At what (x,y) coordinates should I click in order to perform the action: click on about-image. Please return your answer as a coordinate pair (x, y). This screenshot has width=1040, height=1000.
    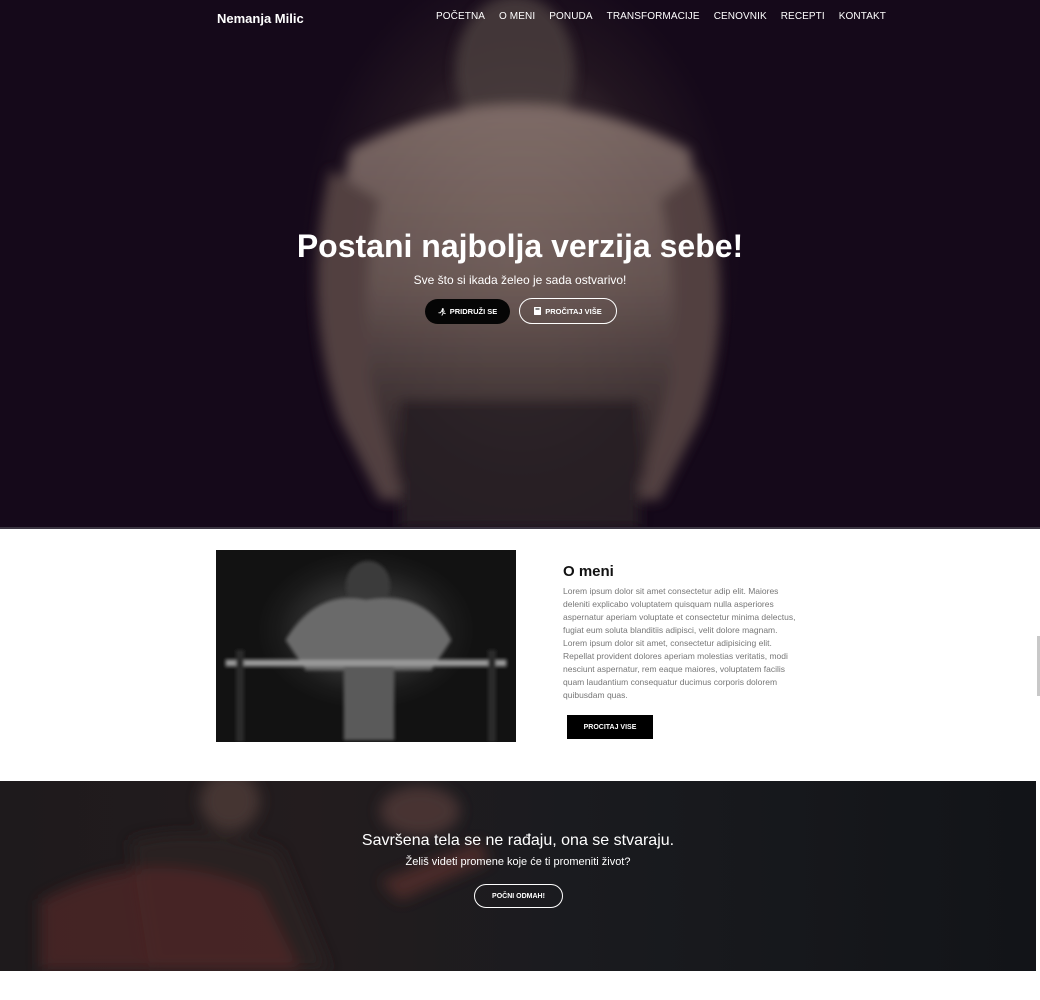
    Looking at the image, I should click on (366, 646).